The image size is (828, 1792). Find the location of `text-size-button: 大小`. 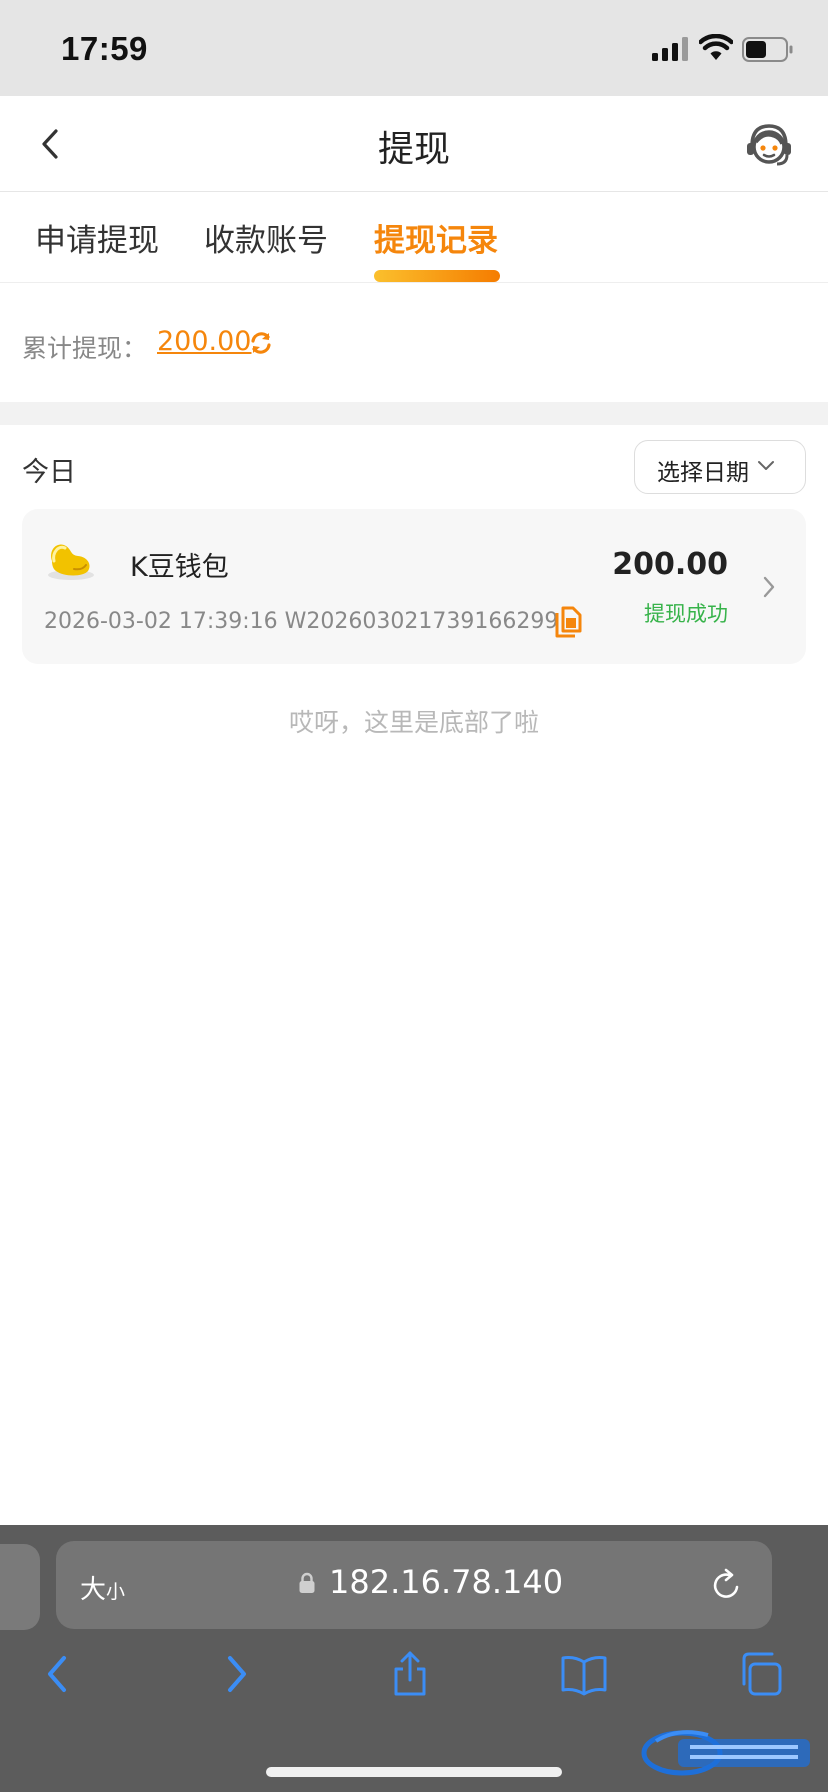

text-size-button: 大小 is located at coordinates (102, 1587).